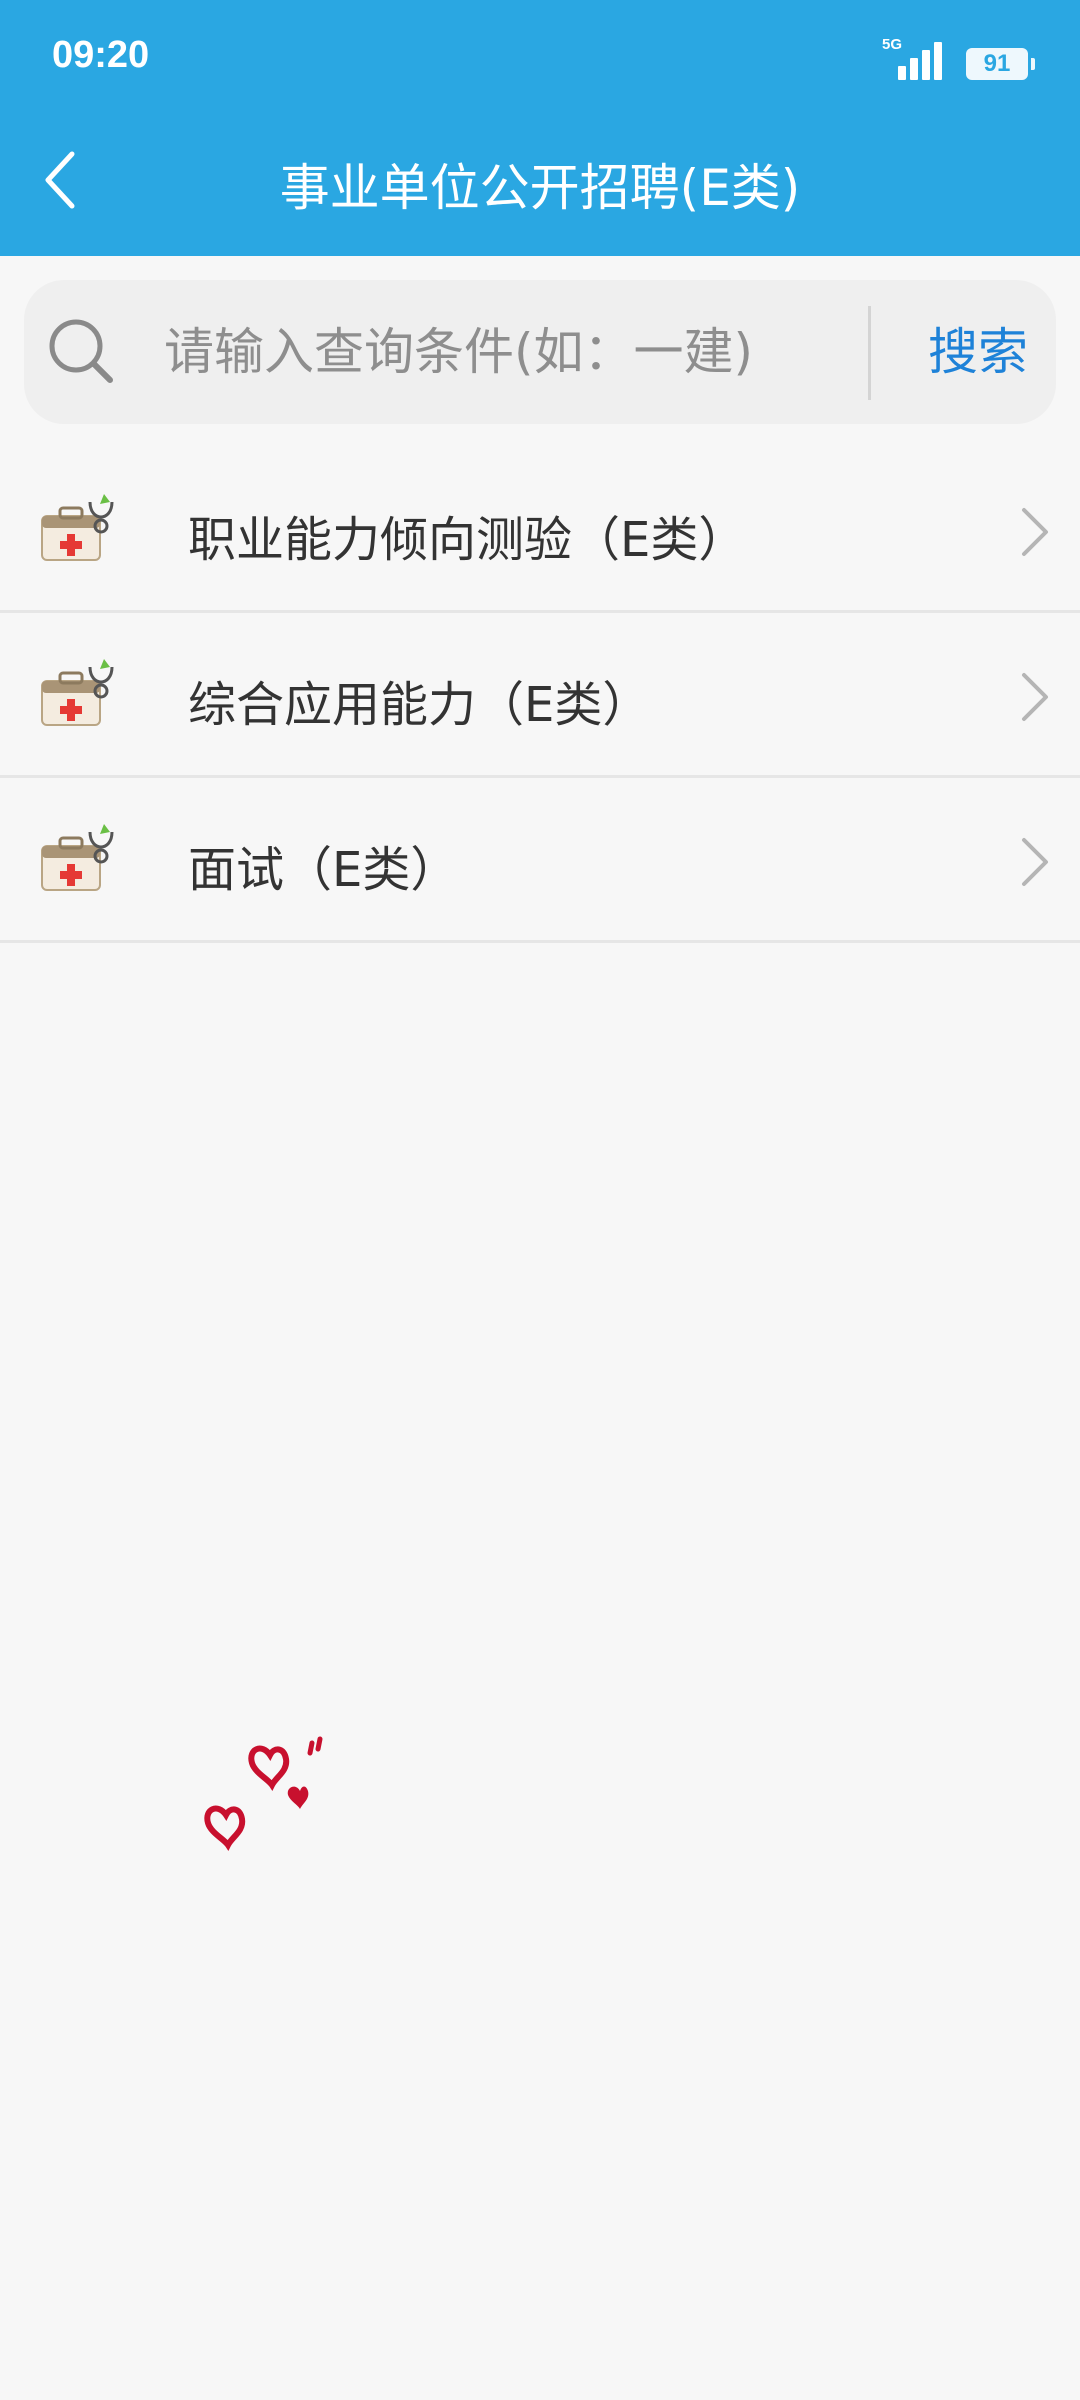 Image resolution: width=1080 pixels, height=2400 pixels. I want to click on signal-strength-icon: 5G, so click(917, 58).